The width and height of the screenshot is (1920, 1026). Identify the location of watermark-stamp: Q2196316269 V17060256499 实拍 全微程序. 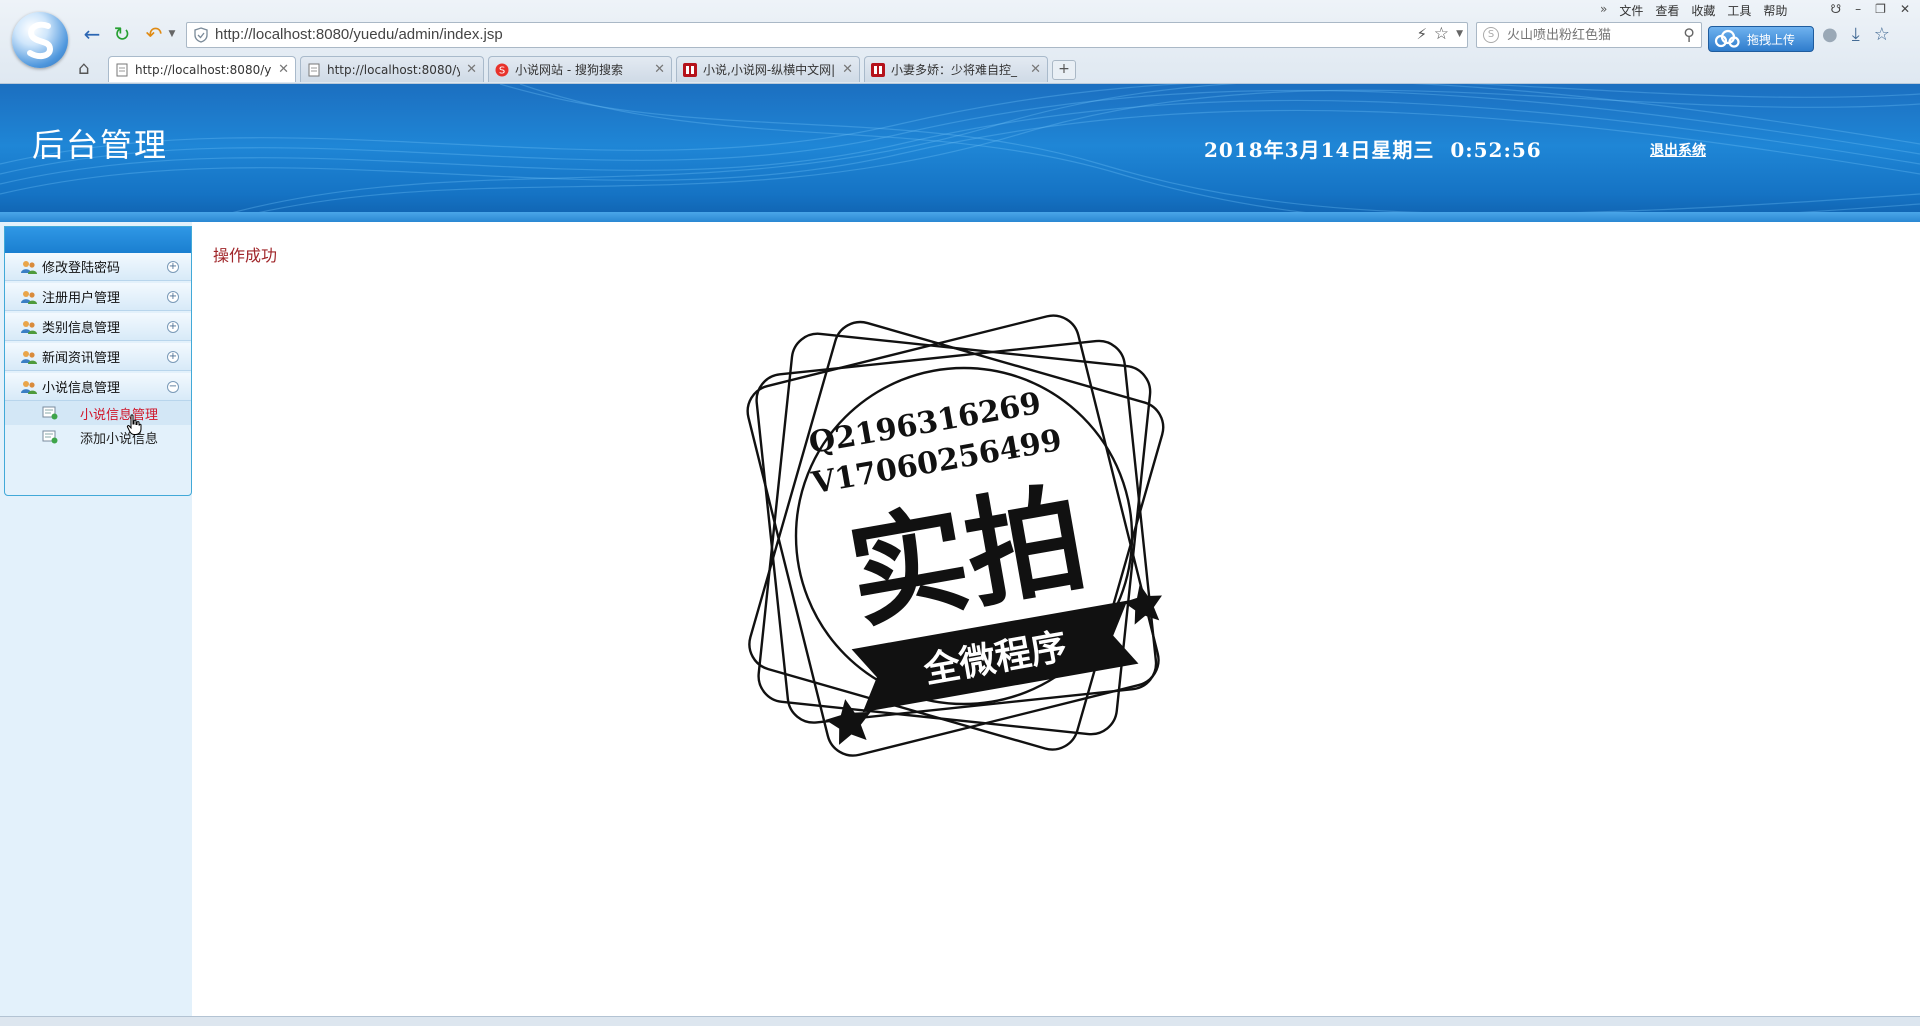
(955, 535).